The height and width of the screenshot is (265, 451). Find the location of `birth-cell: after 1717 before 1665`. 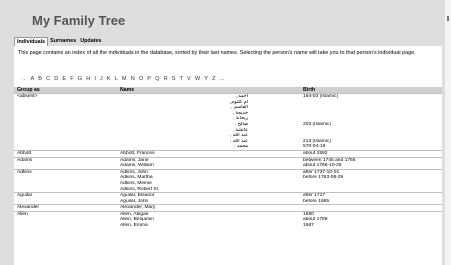

birth-cell: after 1717 before 1665 is located at coordinates (371, 198).